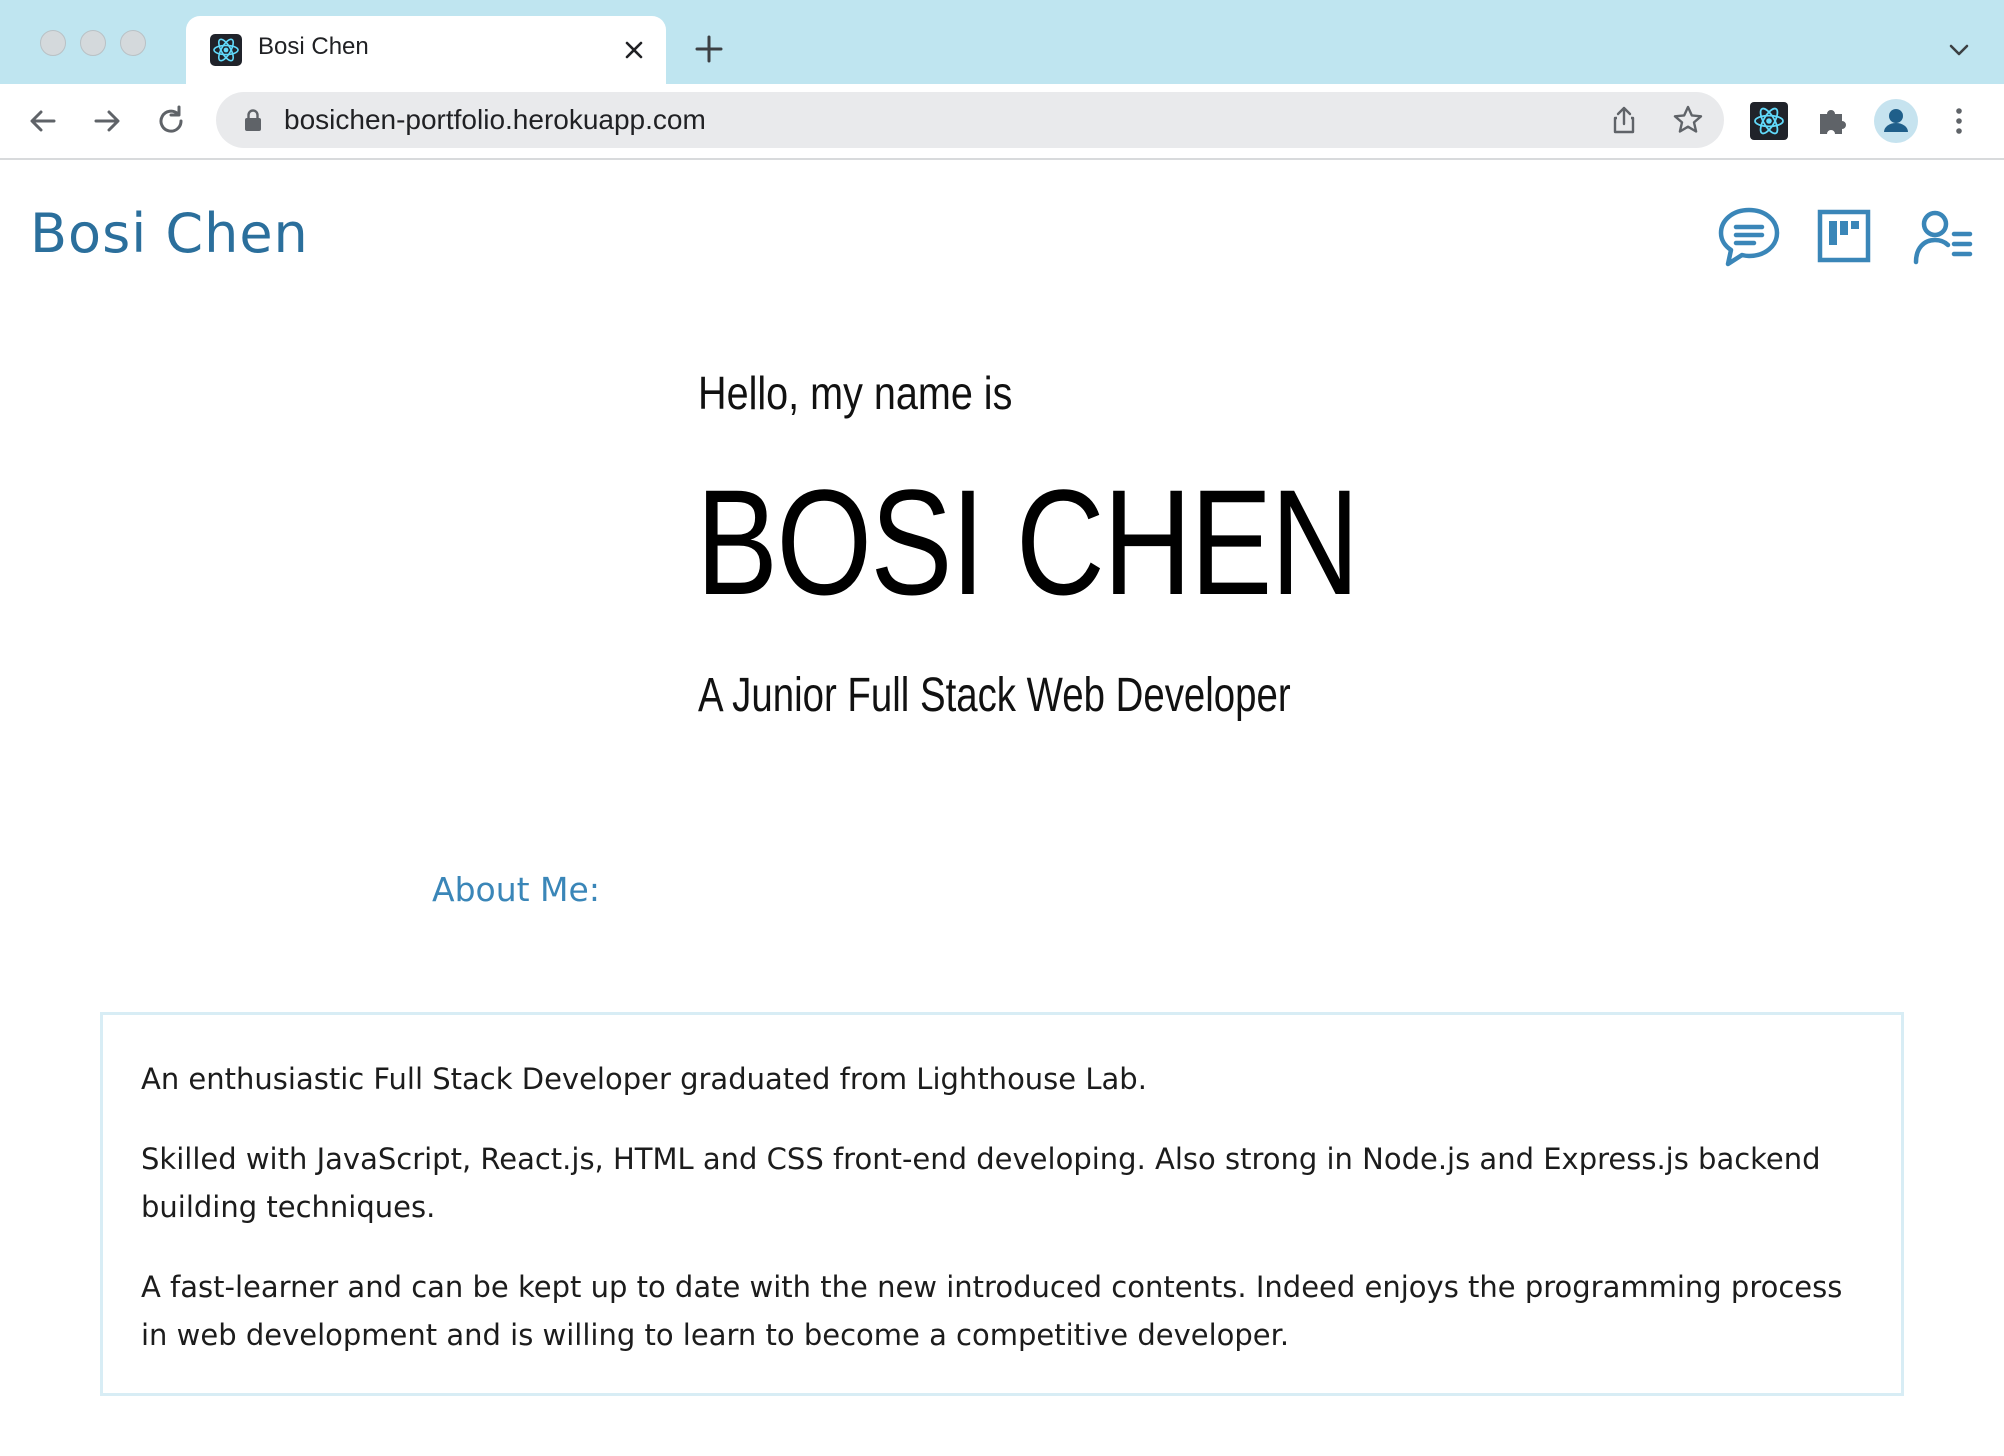 The height and width of the screenshot is (1456, 2004). I want to click on close-icon, so click(634, 50).